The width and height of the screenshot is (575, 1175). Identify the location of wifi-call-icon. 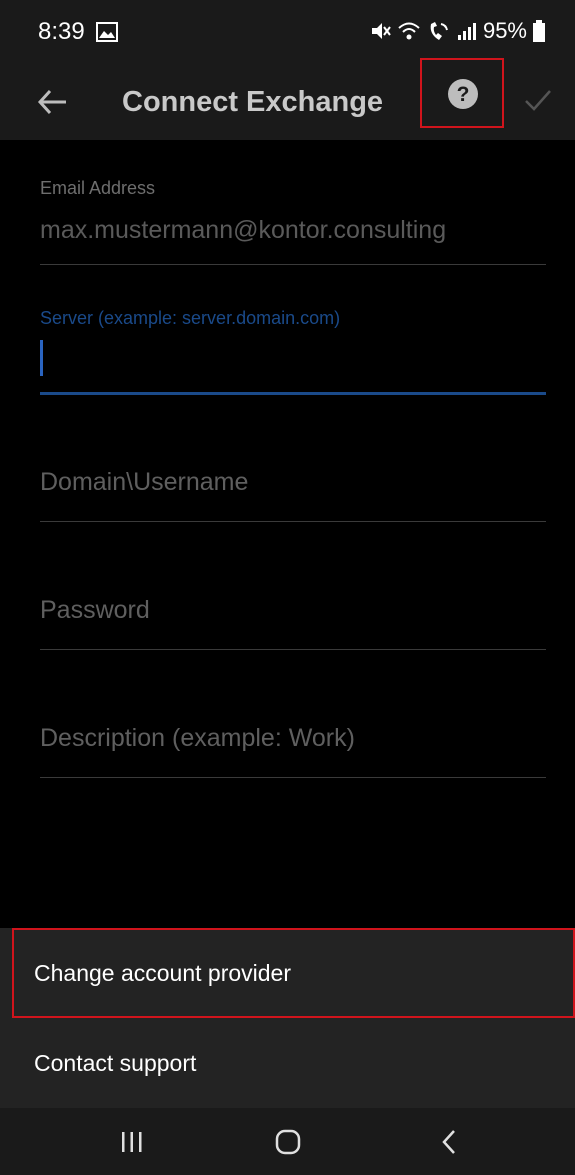
(439, 31).